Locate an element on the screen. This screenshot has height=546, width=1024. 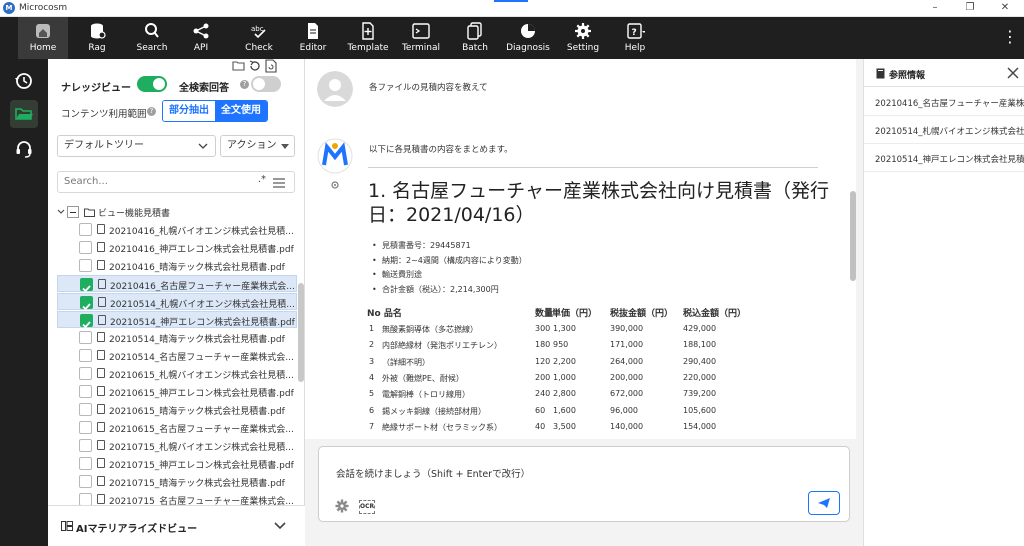
tree-root-checkbox is located at coordinates (73, 212).